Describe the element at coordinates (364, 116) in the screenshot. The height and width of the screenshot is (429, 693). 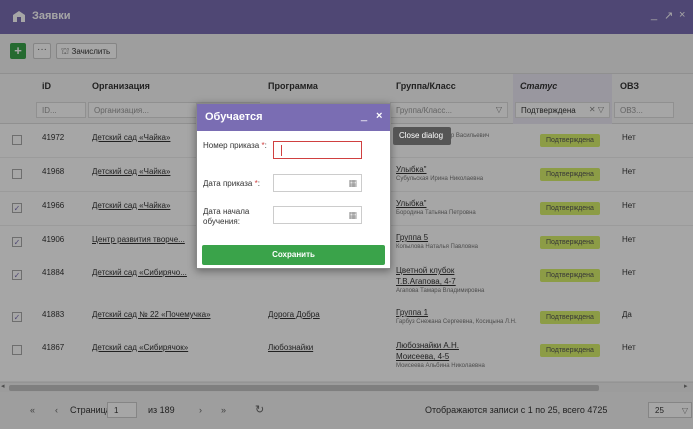
I see `minimize-dialog-button: _` at that location.